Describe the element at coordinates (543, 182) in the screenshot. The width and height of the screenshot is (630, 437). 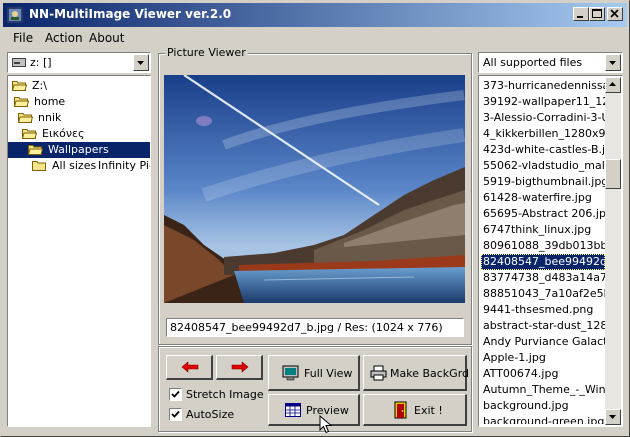
I see `file-list-item: 5919-bigthumbnail.jpg` at that location.